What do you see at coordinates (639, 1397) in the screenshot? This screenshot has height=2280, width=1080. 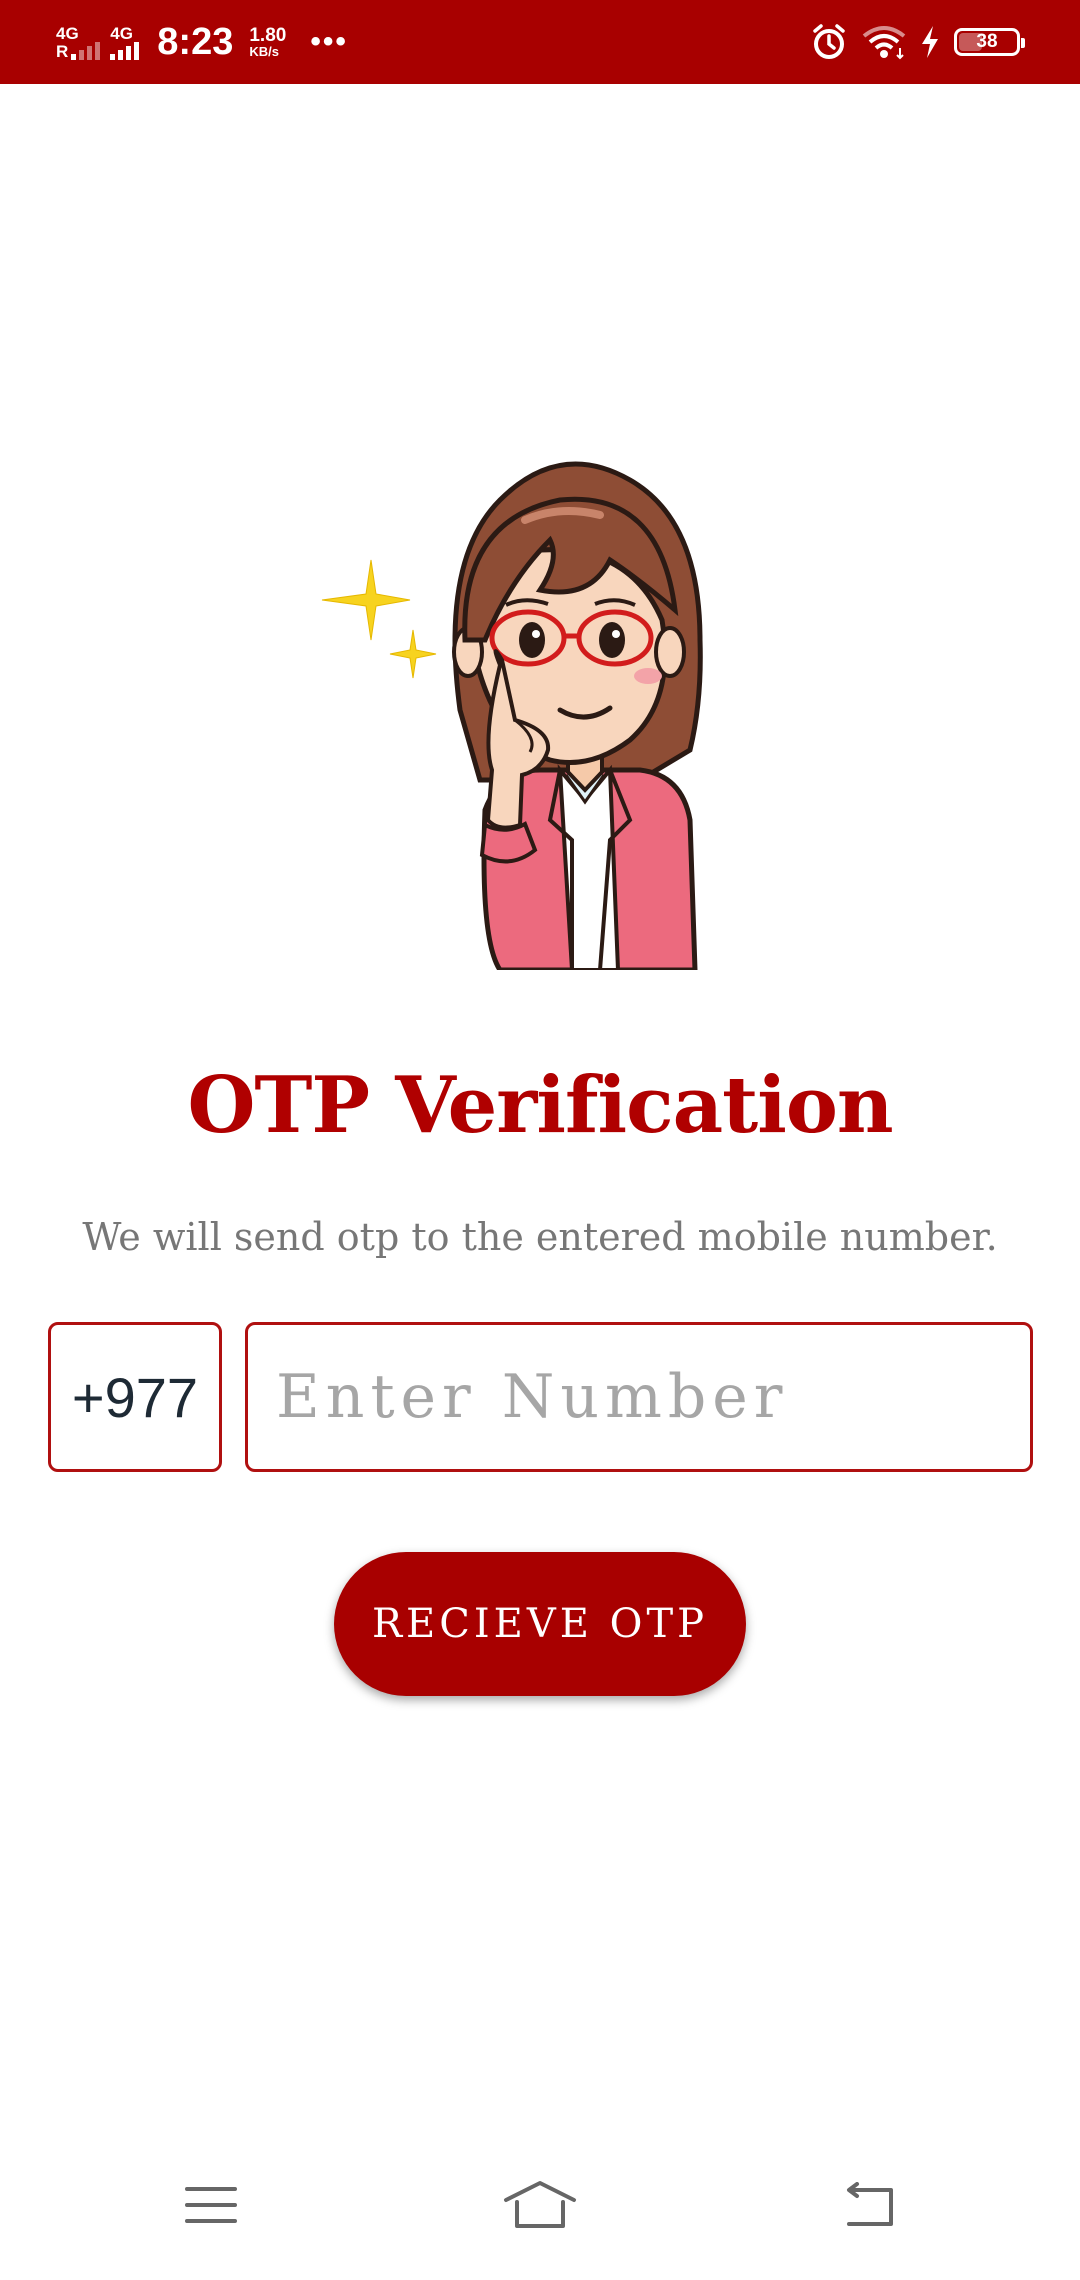 I see `phone-number-input` at bounding box center [639, 1397].